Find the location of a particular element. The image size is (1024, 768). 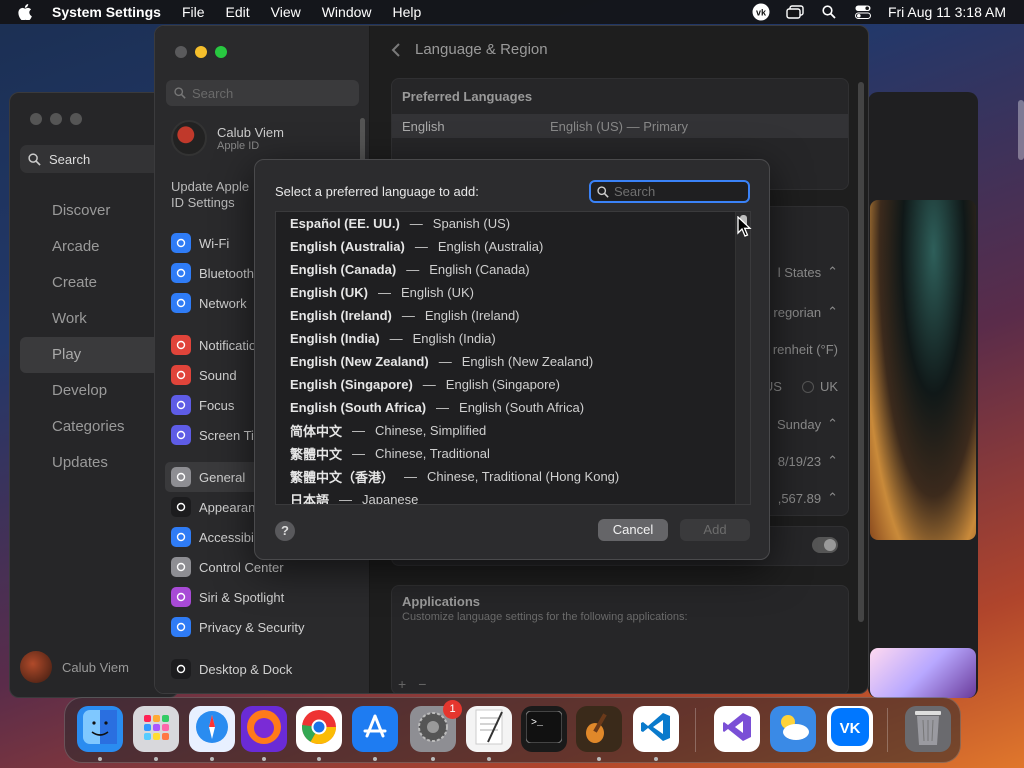

applications-header: Applications is located at coordinates (441, 601).